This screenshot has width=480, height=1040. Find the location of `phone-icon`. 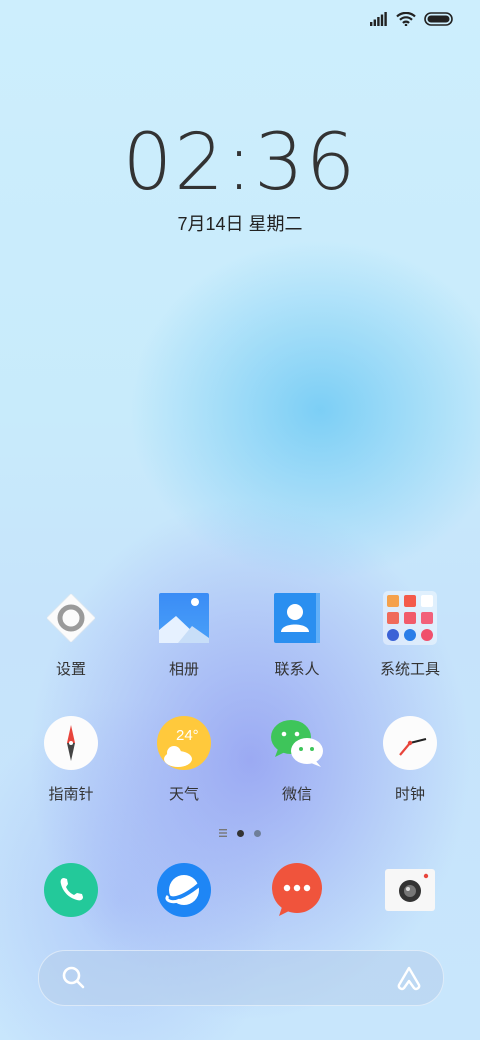

phone-icon is located at coordinates (71, 890).